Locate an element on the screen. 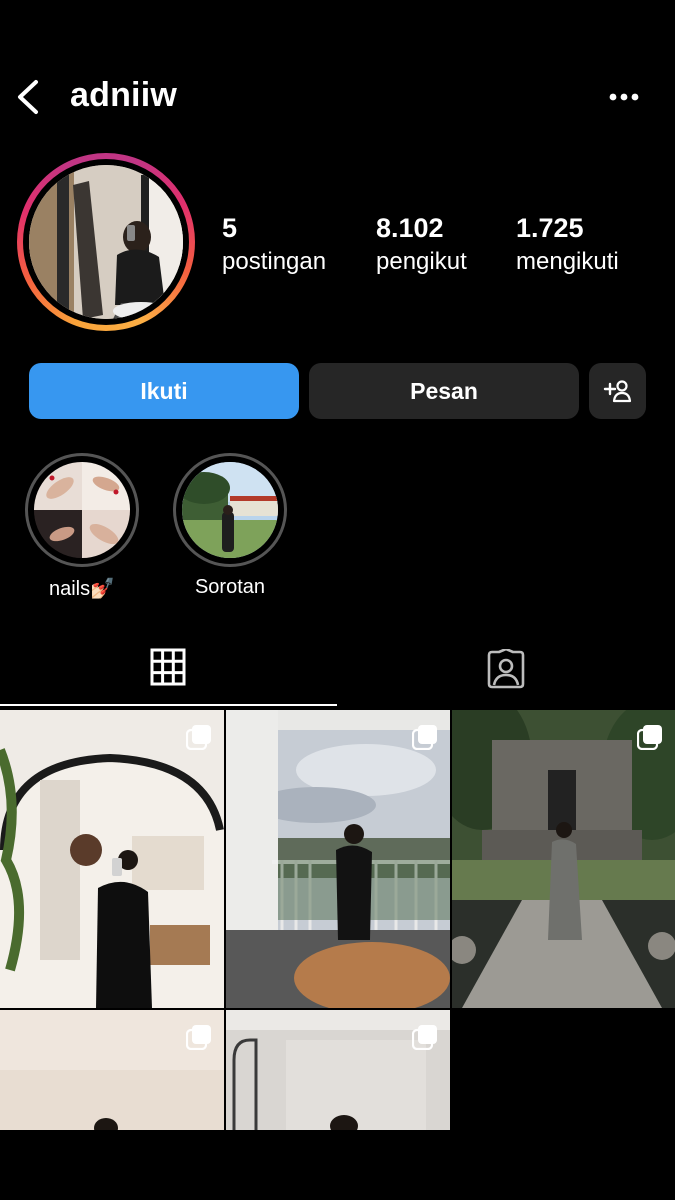 The image size is (675, 1200). back-button is located at coordinates (29, 97).